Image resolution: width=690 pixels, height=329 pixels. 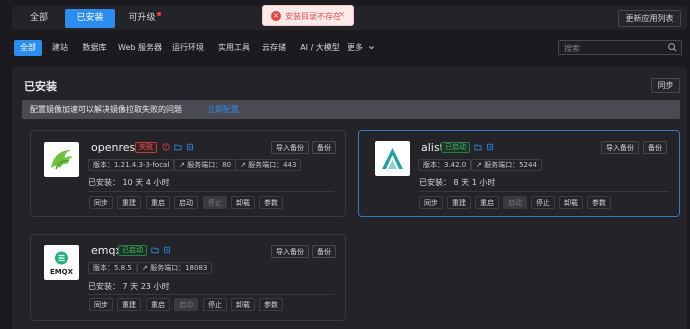 I want to click on category-utilities: 实用工具, so click(x=234, y=48).